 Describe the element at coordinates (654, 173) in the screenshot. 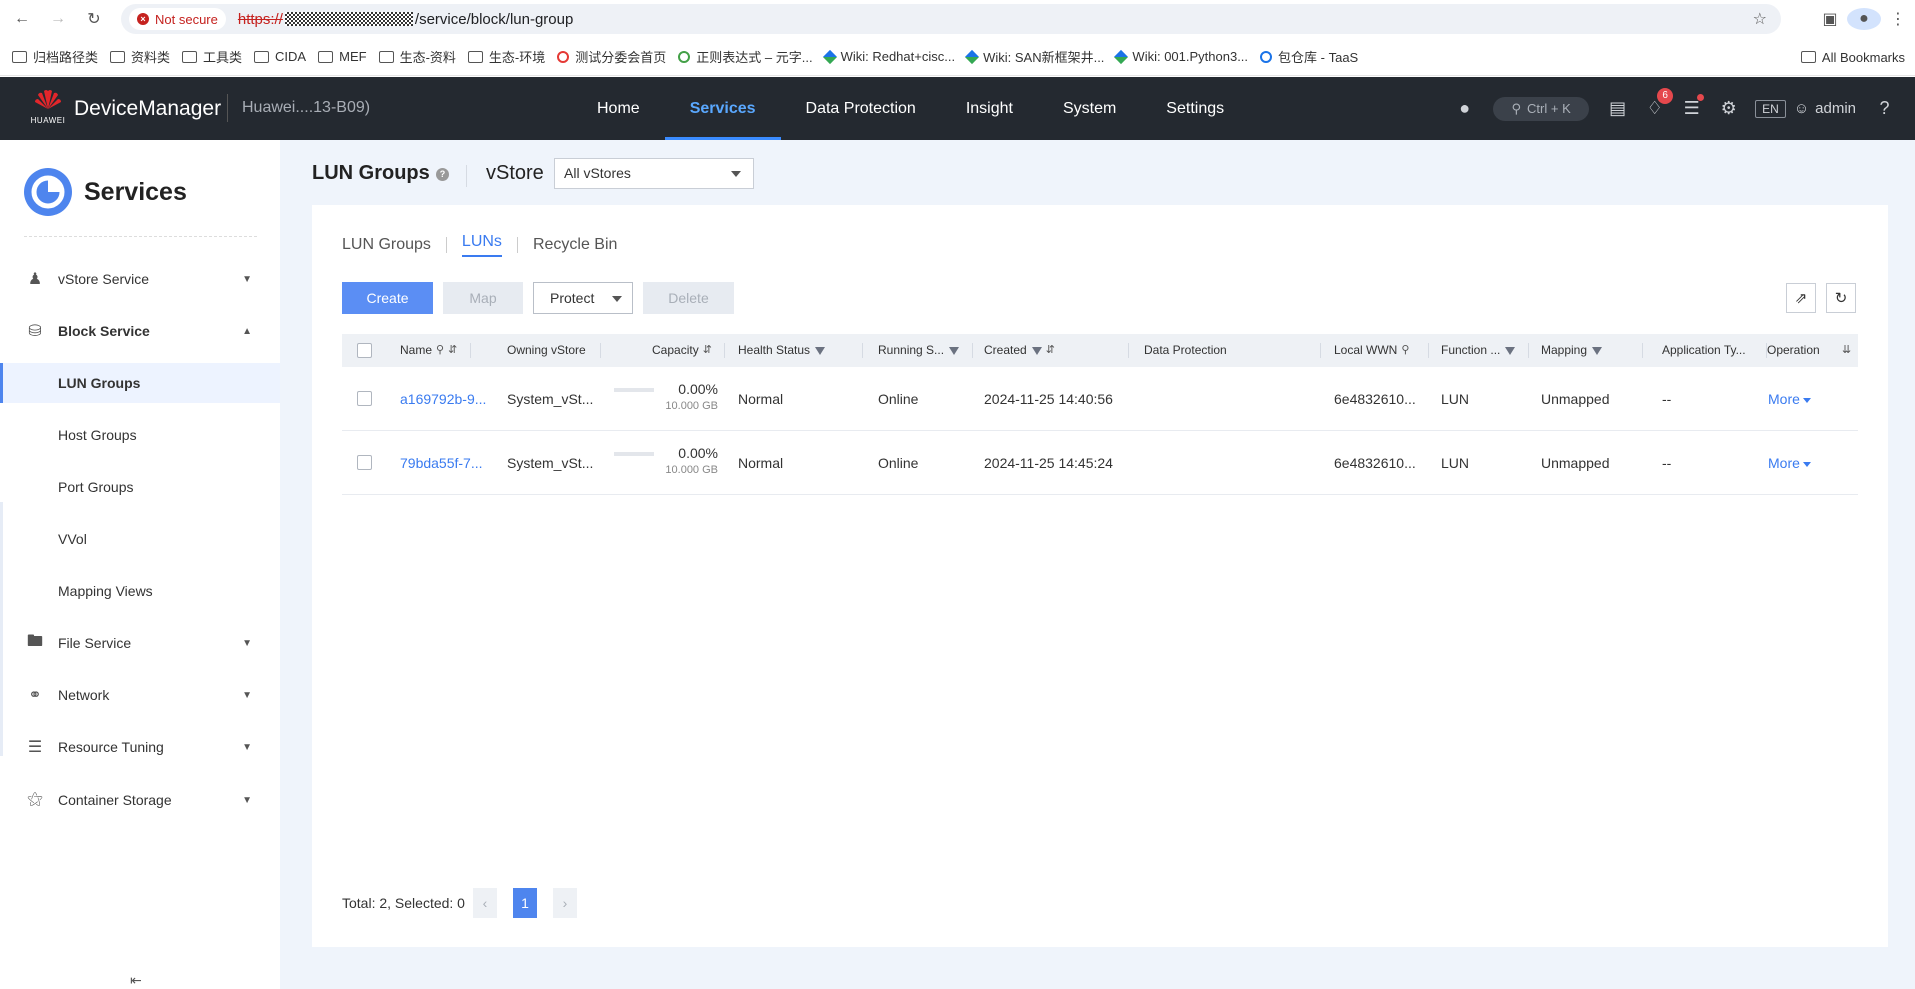

I see `vstore-select: All vStores` at that location.